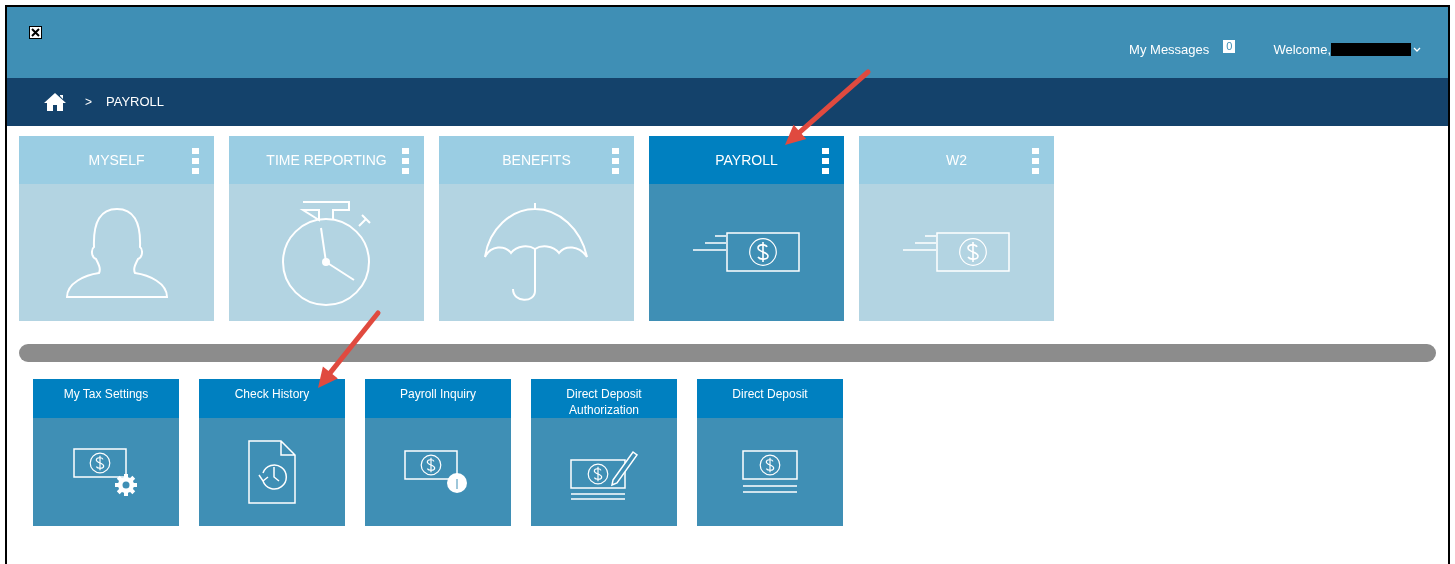 This screenshot has height=564, width=1455. I want to click on tile-title: TIME REPORTING, so click(326, 160).